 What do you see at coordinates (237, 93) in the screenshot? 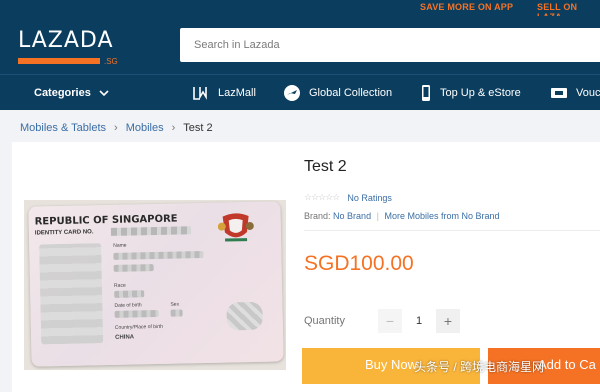
I see `nav-item-label: LazMall` at bounding box center [237, 93].